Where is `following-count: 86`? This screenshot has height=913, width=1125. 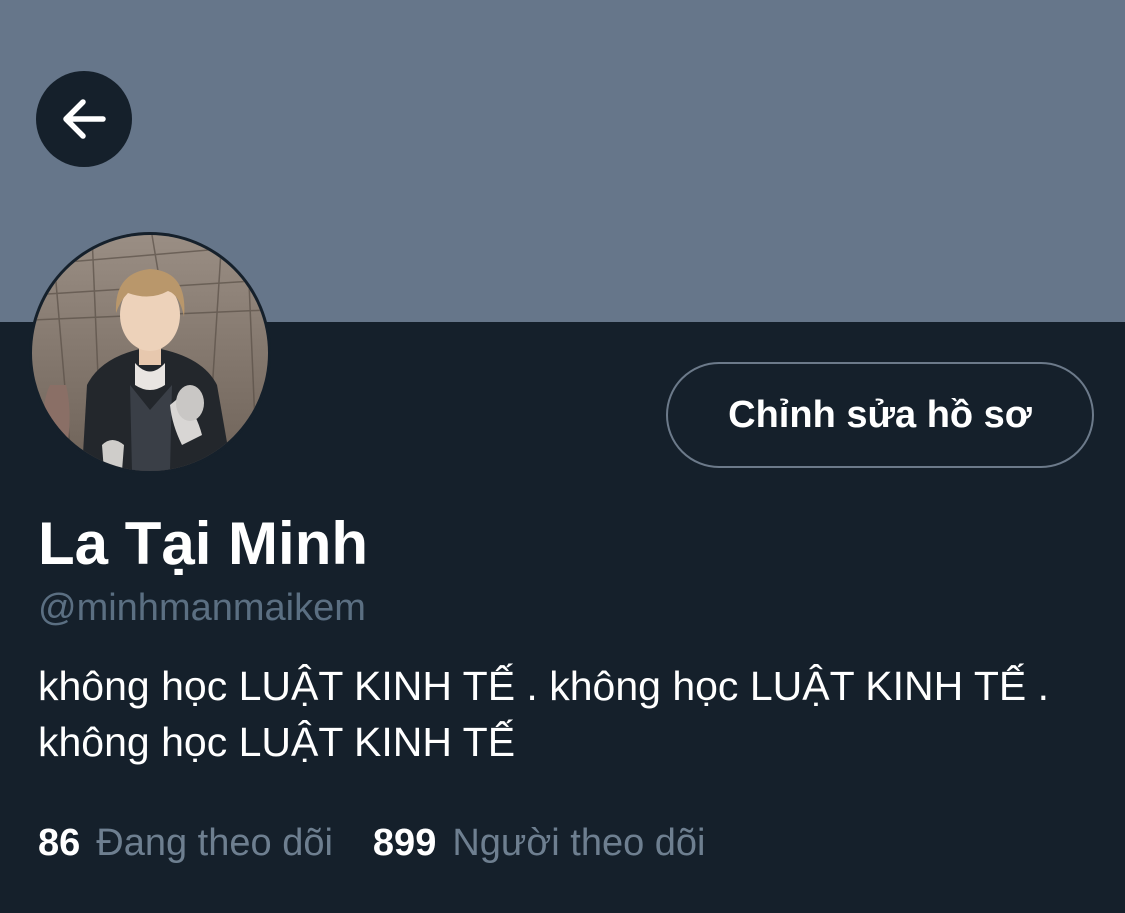
following-count: 86 is located at coordinates (59, 843).